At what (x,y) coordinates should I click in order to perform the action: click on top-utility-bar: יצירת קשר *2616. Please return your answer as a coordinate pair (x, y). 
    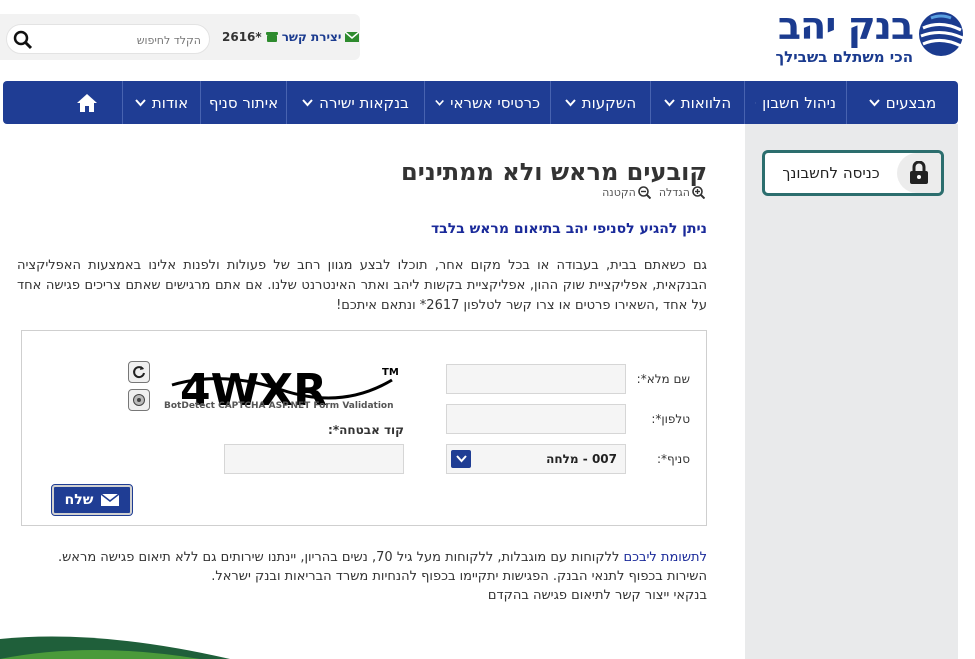
    Looking at the image, I should click on (180, 37).